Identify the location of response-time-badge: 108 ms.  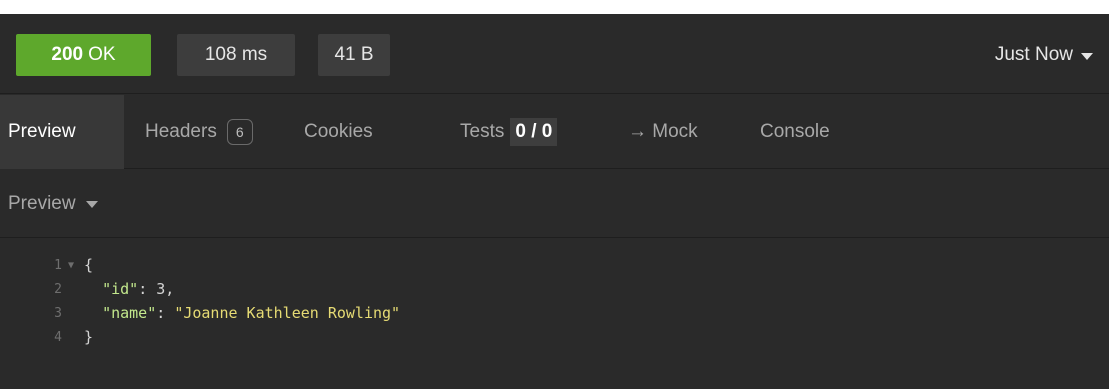
(236, 55).